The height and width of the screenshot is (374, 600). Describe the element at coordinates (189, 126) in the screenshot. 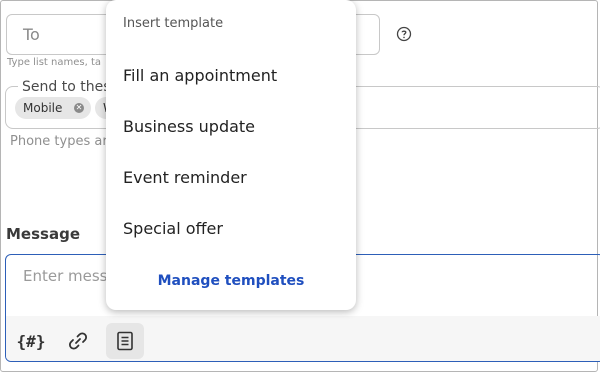

I see `menu-item-business-update: Business update` at that location.